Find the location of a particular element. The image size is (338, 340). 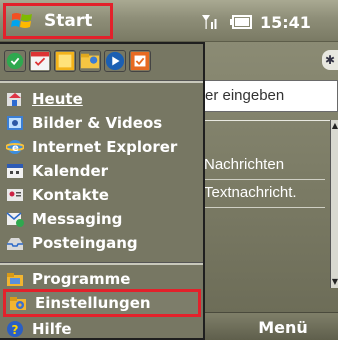

menu-item-programme: Programme is located at coordinates (101, 279).